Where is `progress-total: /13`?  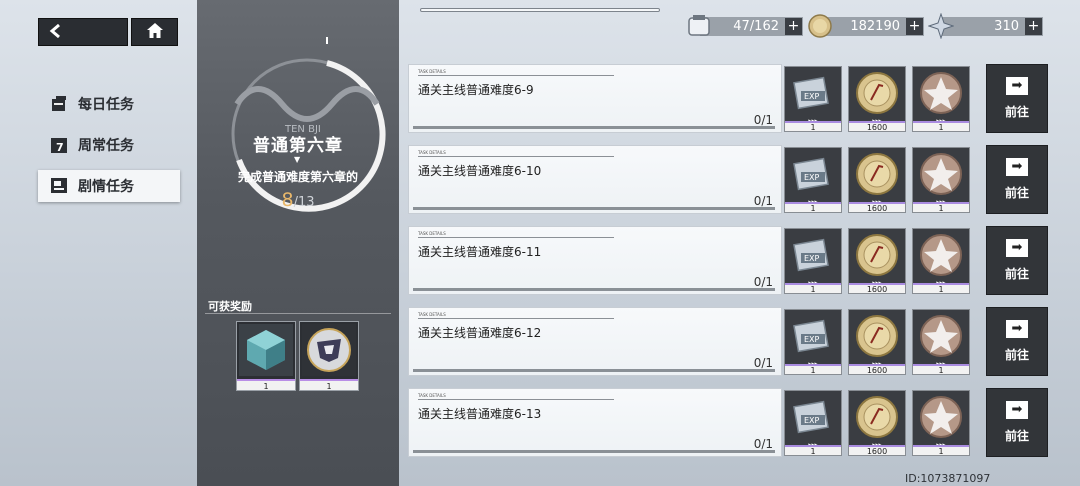 progress-total: /13 is located at coordinates (304, 202).